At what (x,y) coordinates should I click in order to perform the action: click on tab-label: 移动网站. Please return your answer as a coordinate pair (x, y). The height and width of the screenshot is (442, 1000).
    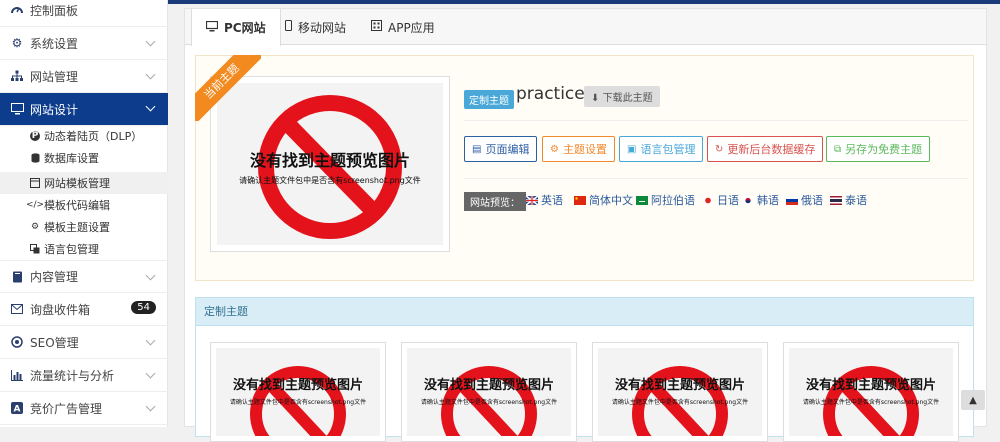
    Looking at the image, I should click on (322, 27).